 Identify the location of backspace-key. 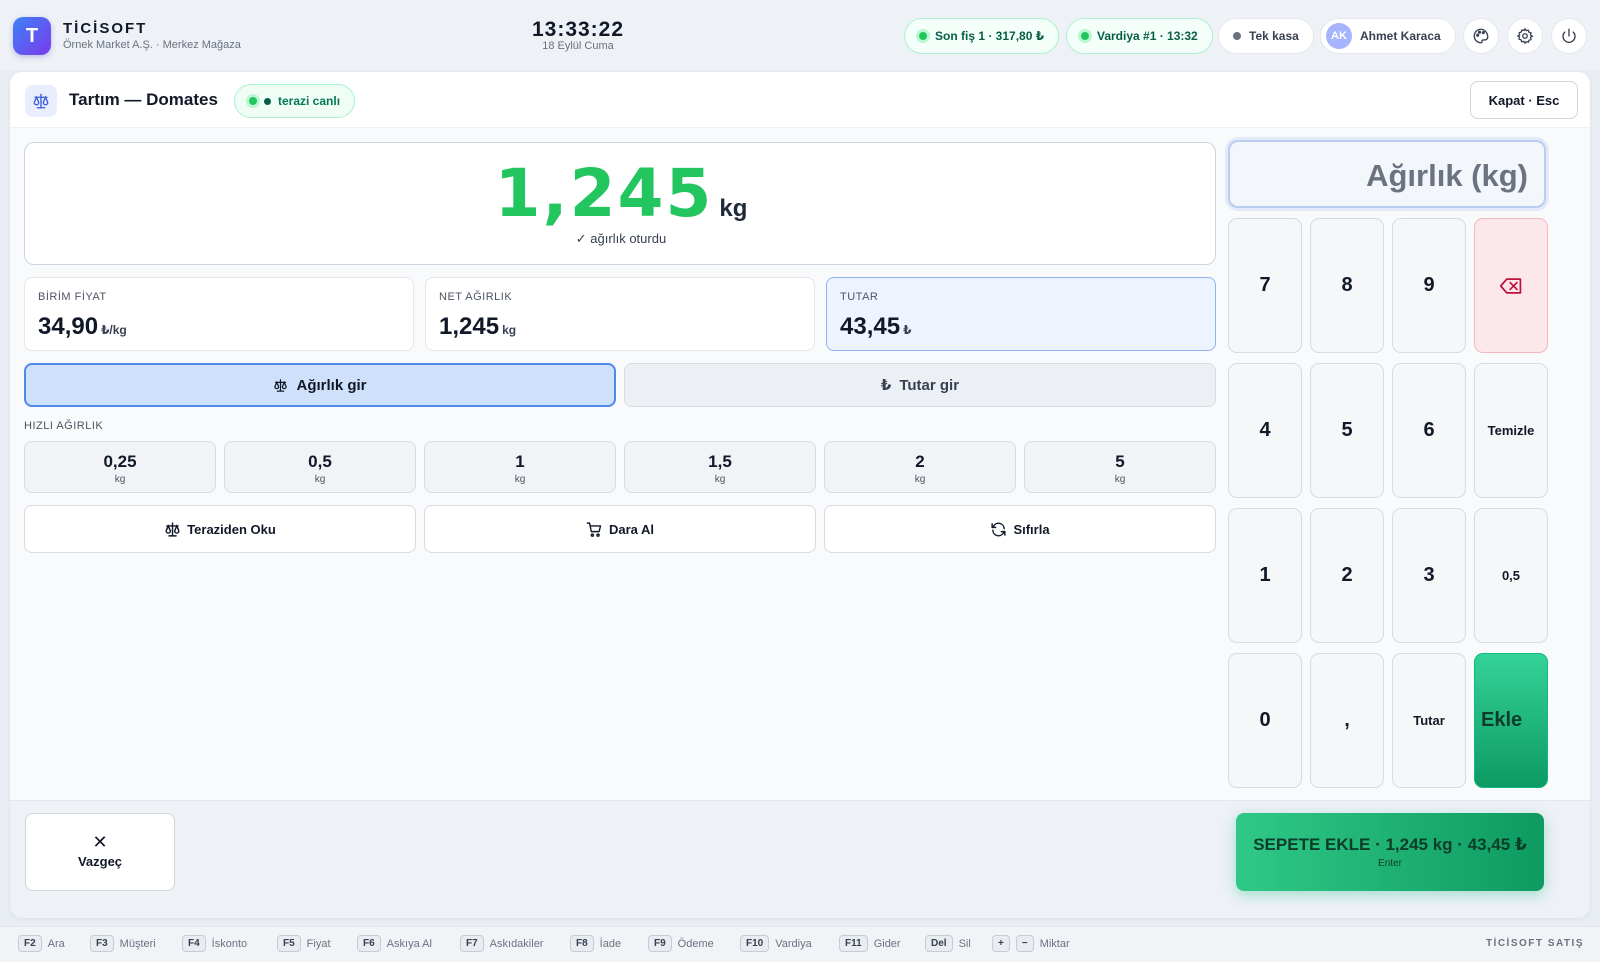
(1511, 285).